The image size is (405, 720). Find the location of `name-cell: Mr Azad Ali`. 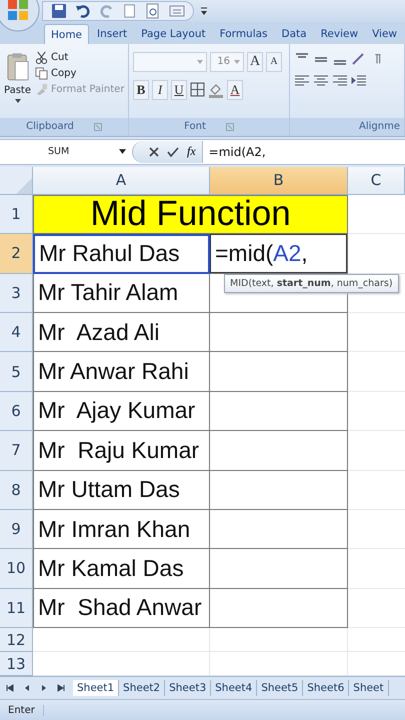

name-cell: Mr Azad Ali is located at coordinates (121, 332).